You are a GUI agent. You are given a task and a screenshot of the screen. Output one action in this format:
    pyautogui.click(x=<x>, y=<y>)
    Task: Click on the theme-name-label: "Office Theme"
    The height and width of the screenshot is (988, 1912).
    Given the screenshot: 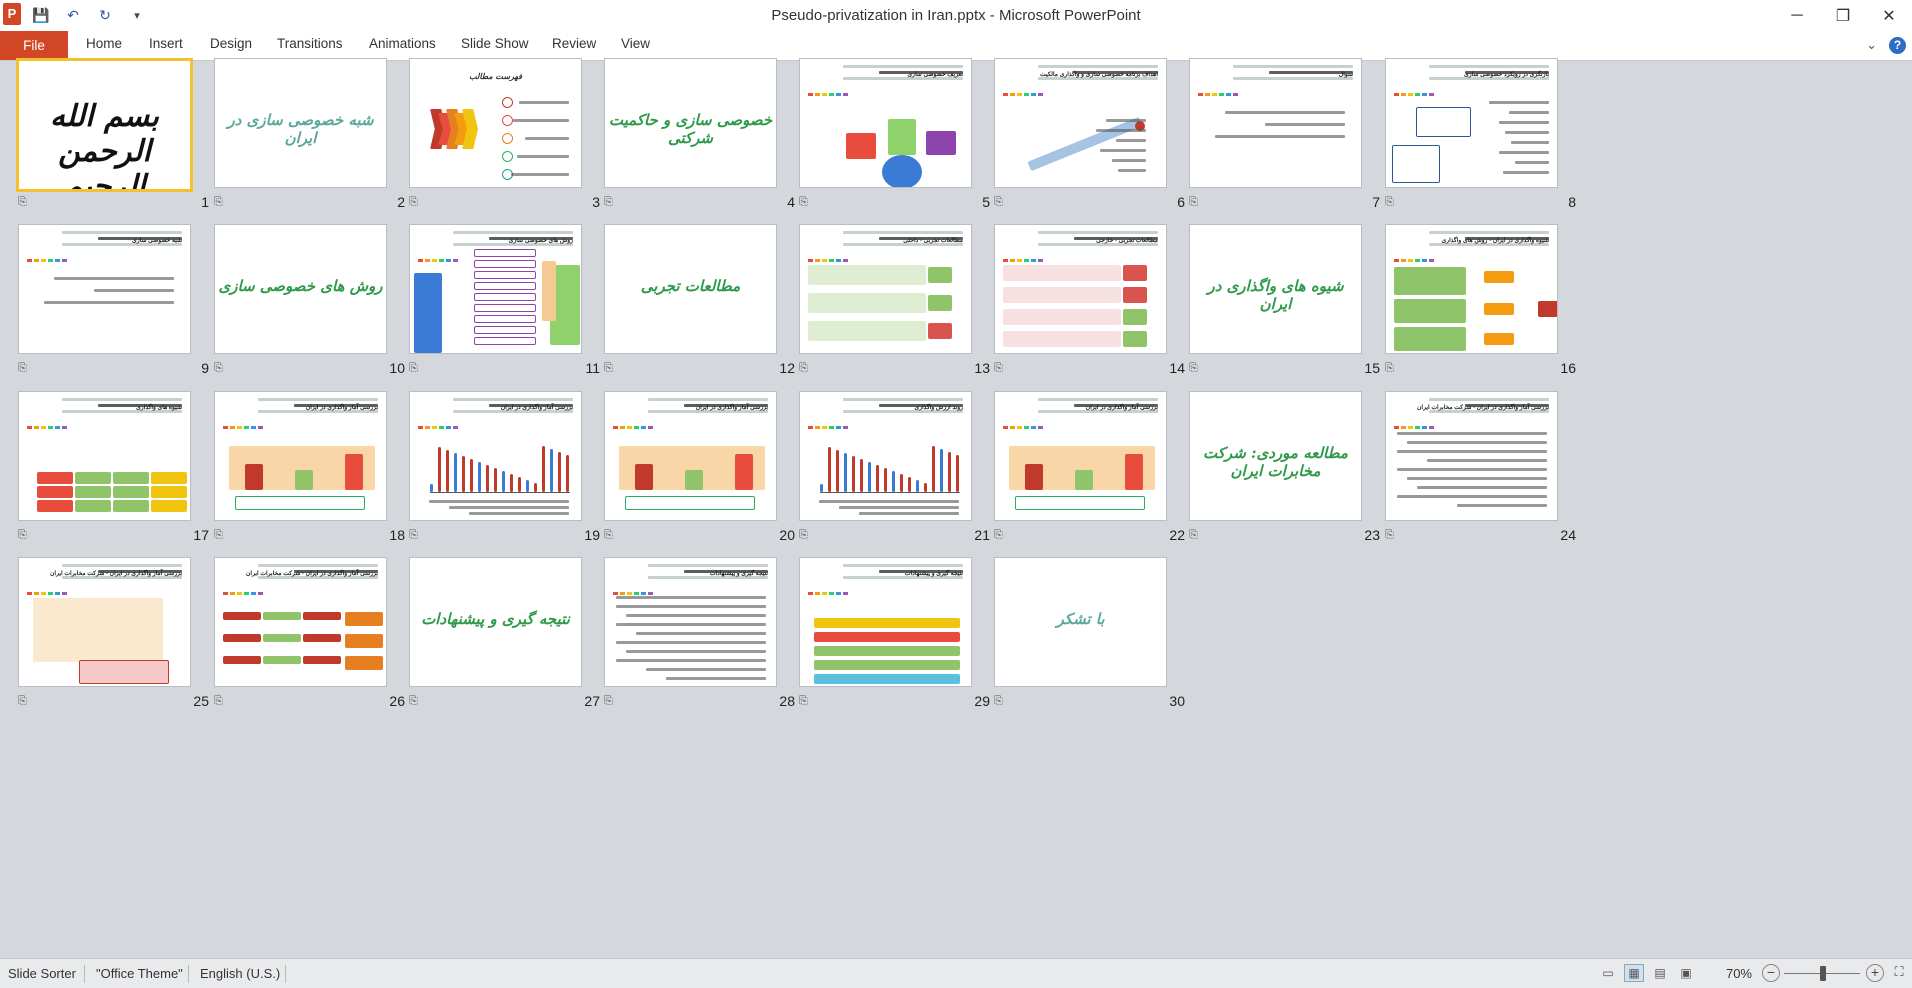 What is the action you would take?
    pyautogui.click(x=139, y=973)
    